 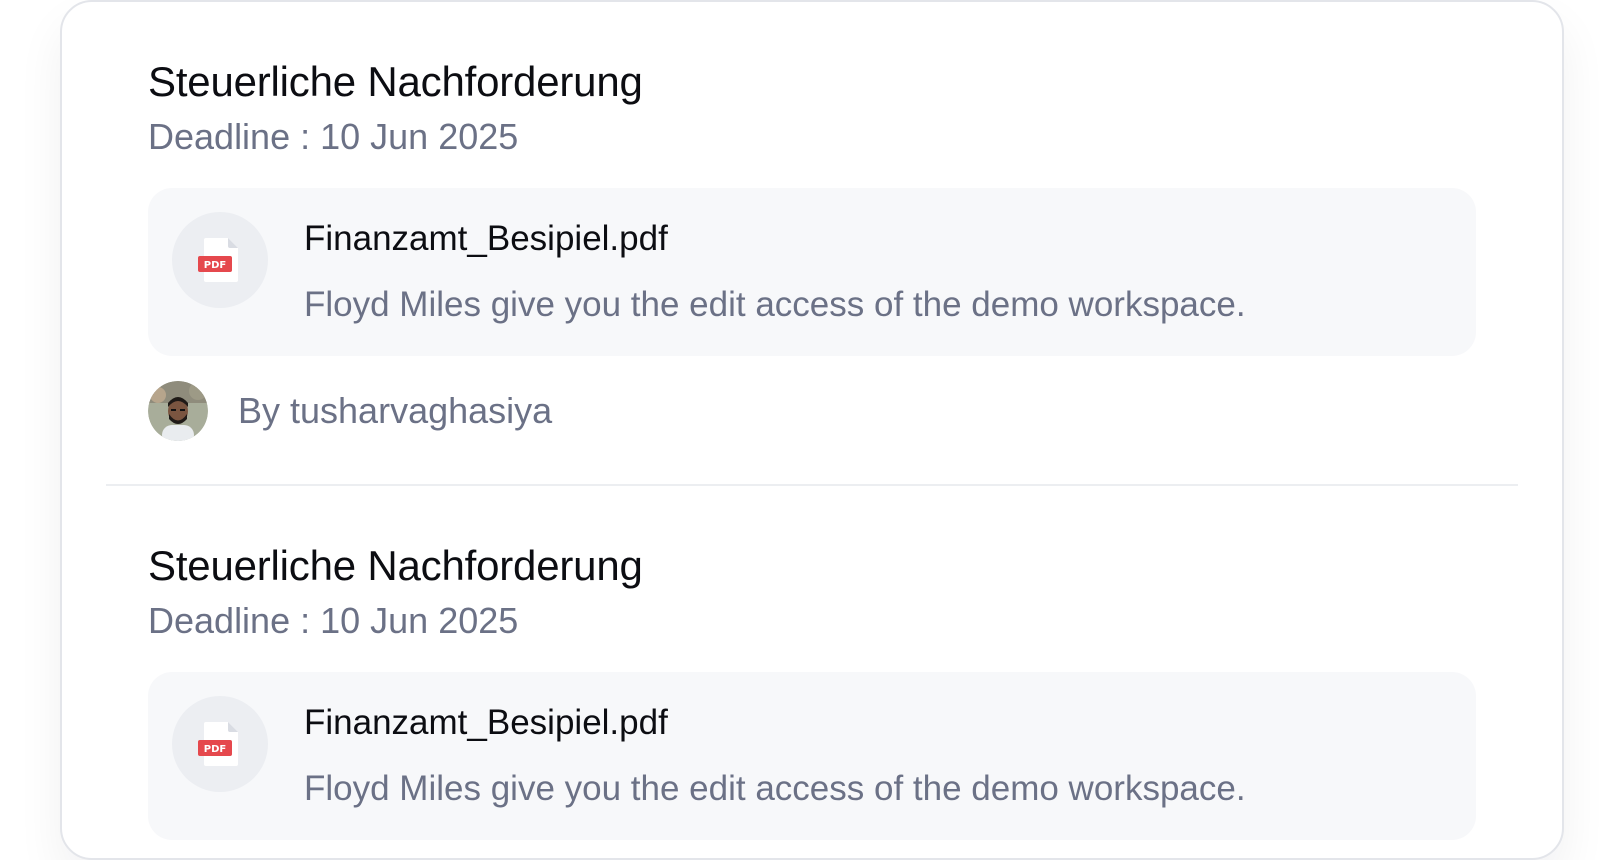 I want to click on avatar, so click(x=178, y=411).